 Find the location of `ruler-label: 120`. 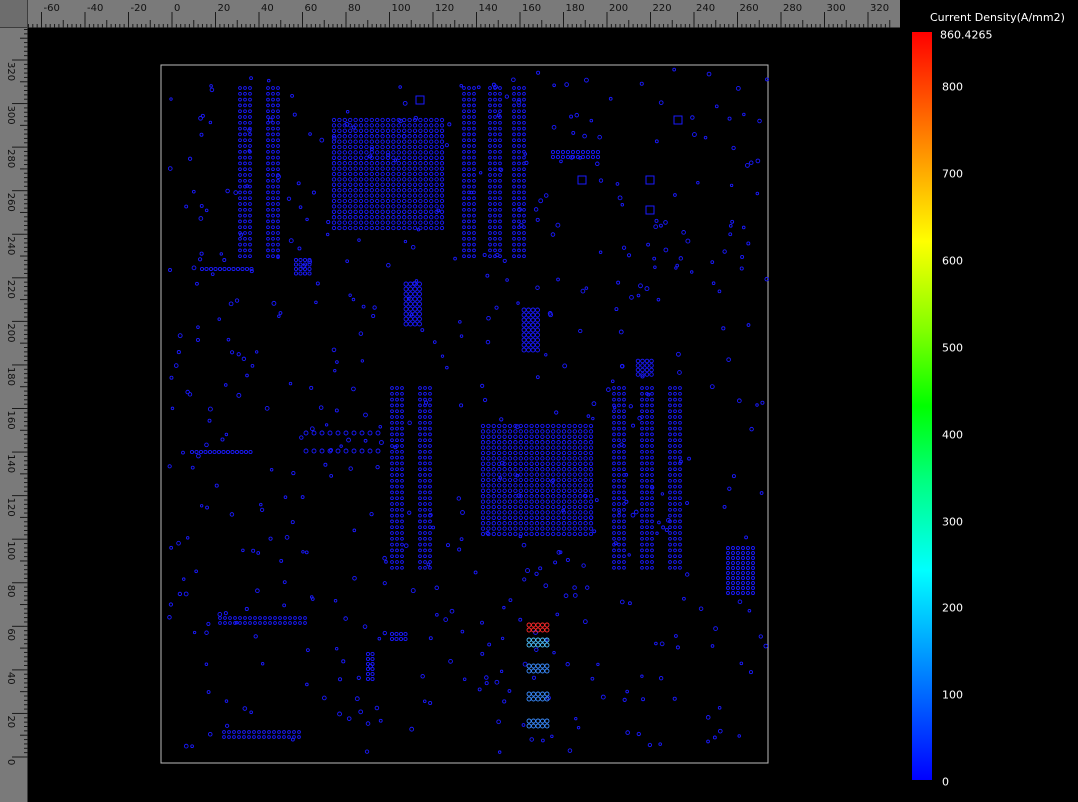

ruler-label: 120 is located at coordinates (444, 8).